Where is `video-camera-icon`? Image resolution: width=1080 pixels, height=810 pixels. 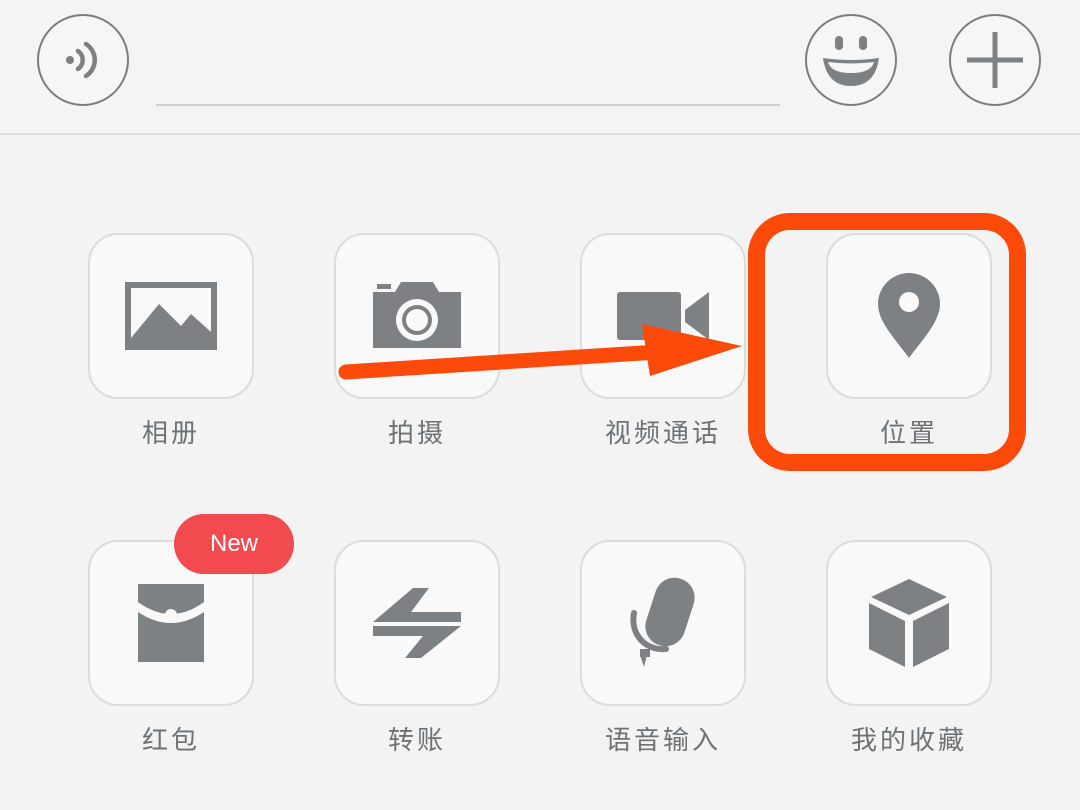
video-camera-icon is located at coordinates (663, 316).